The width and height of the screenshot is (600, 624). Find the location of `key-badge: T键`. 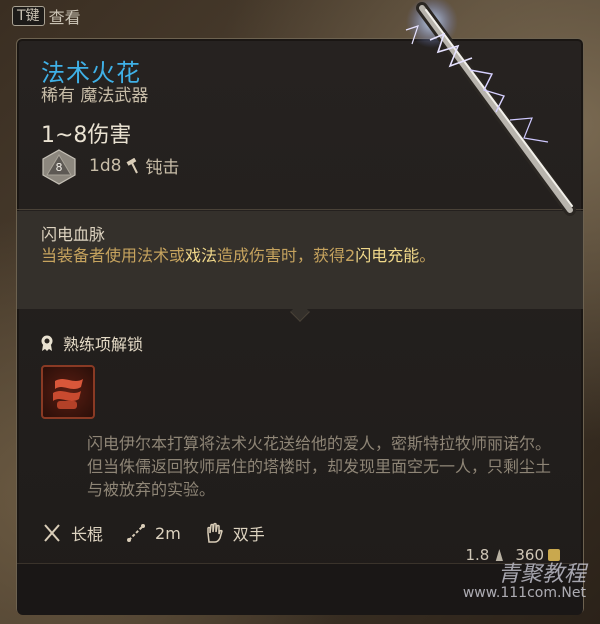

key-badge: T键 is located at coordinates (28, 16).